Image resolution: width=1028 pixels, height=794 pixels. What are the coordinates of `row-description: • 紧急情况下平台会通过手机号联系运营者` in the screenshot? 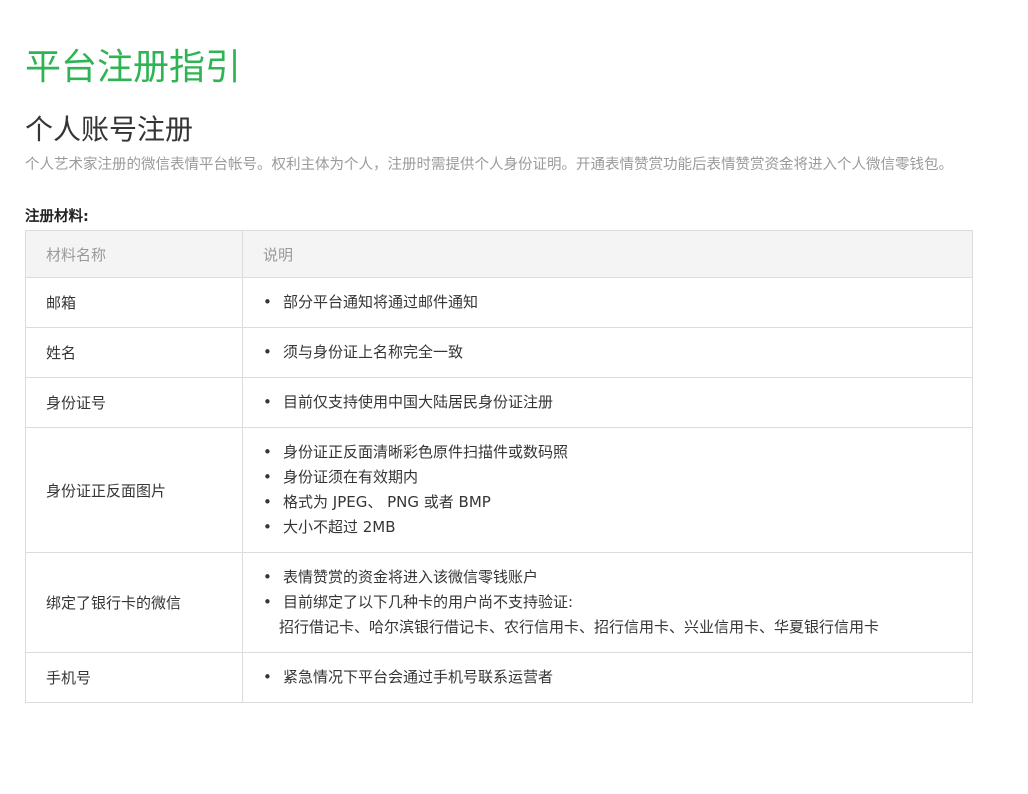 It's located at (607, 677).